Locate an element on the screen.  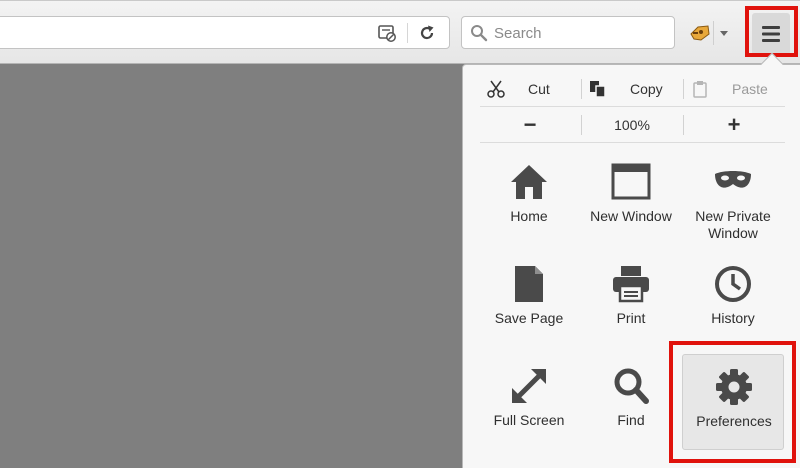
home-icon is located at coordinates (529, 182).